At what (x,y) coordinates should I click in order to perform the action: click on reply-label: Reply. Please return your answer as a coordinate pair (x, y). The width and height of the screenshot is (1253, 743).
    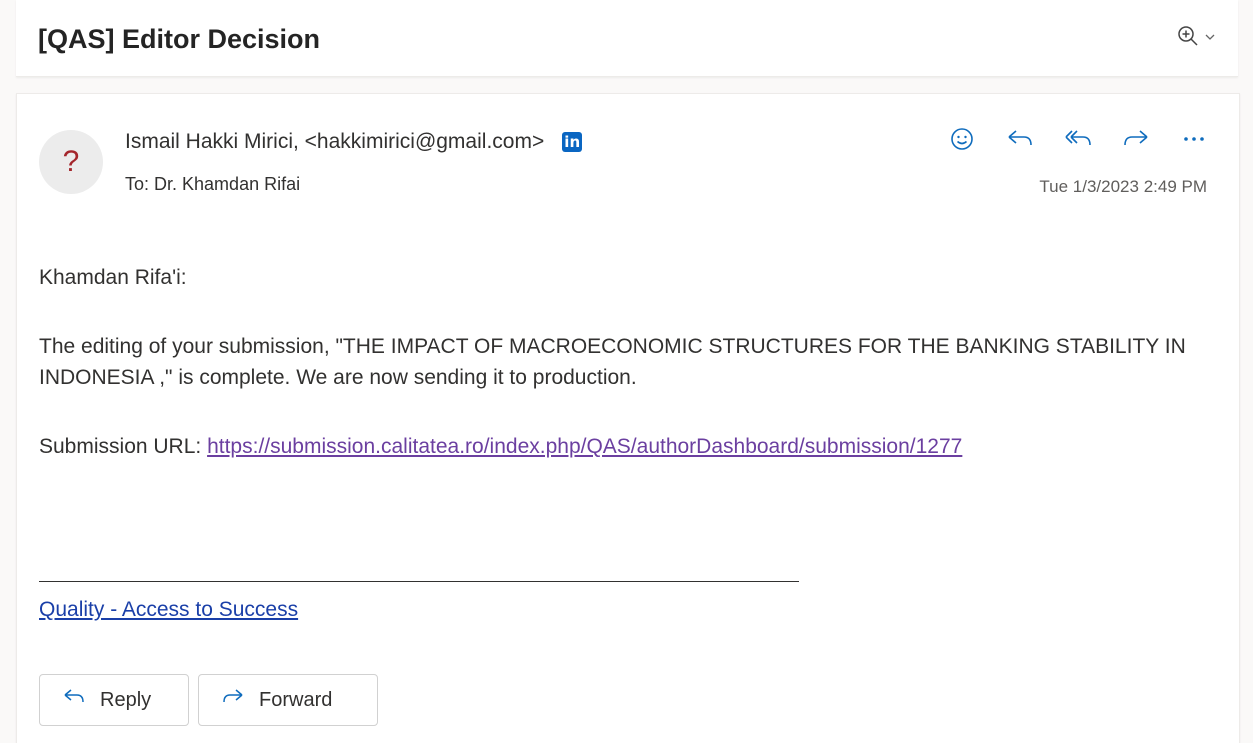
    Looking at the image, I should click on (126, 699).